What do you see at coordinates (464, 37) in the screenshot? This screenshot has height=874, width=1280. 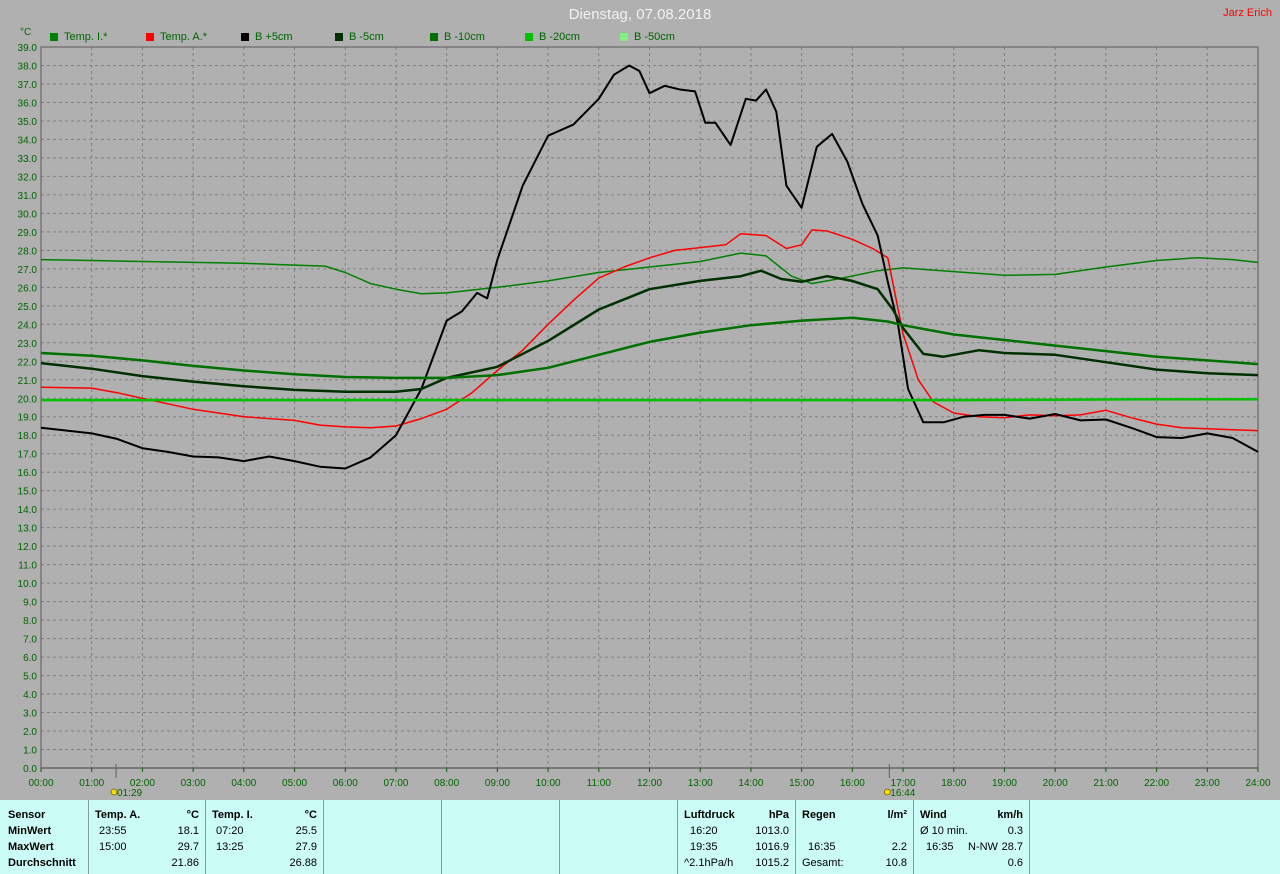 I see `legend-label: B -10cm` at bounding box center [464, 37].